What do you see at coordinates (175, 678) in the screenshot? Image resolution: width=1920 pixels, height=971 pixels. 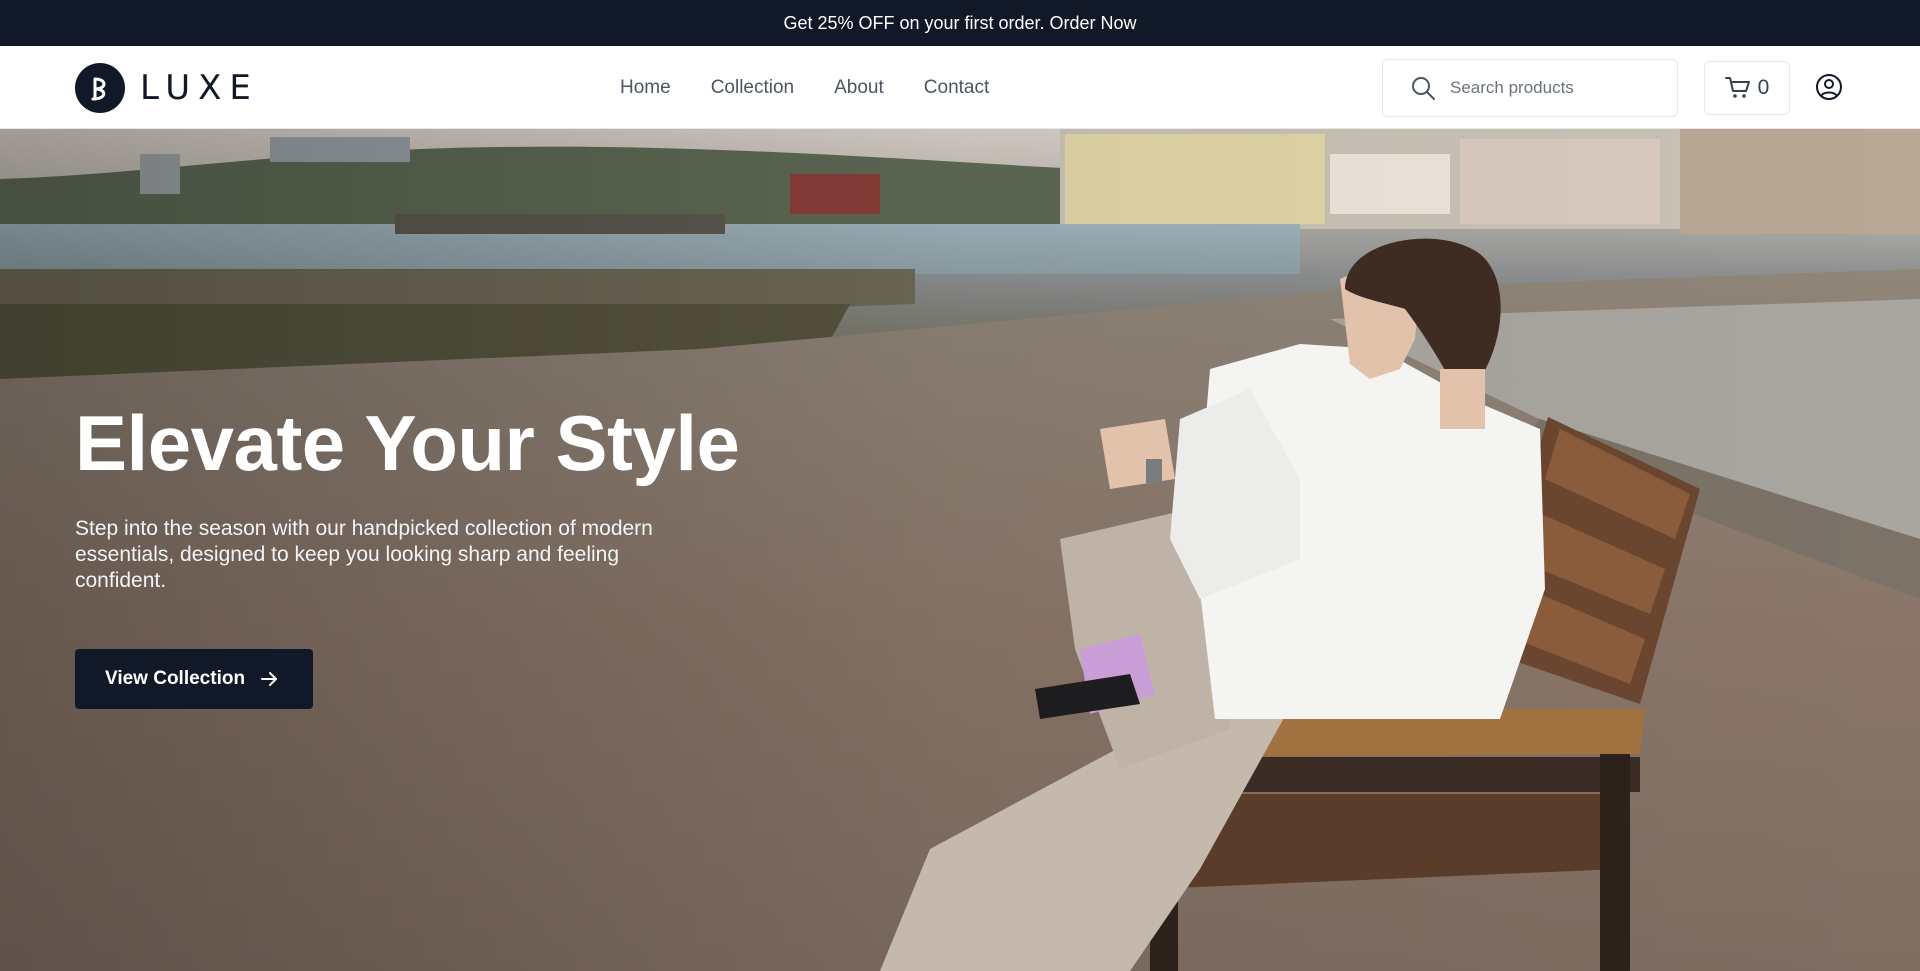 I see `cta-label: View Collection` at bounding box center [175, 678].